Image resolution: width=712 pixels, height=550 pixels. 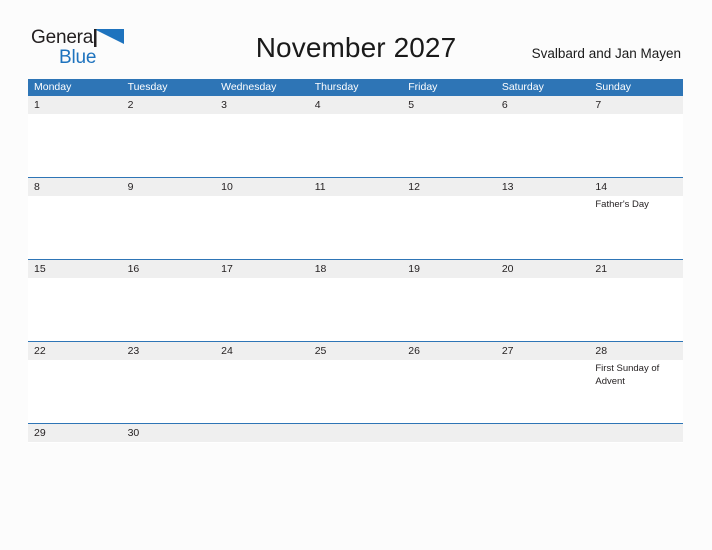 I want to click on day-number-band: 1, so click(x=75, y=105).